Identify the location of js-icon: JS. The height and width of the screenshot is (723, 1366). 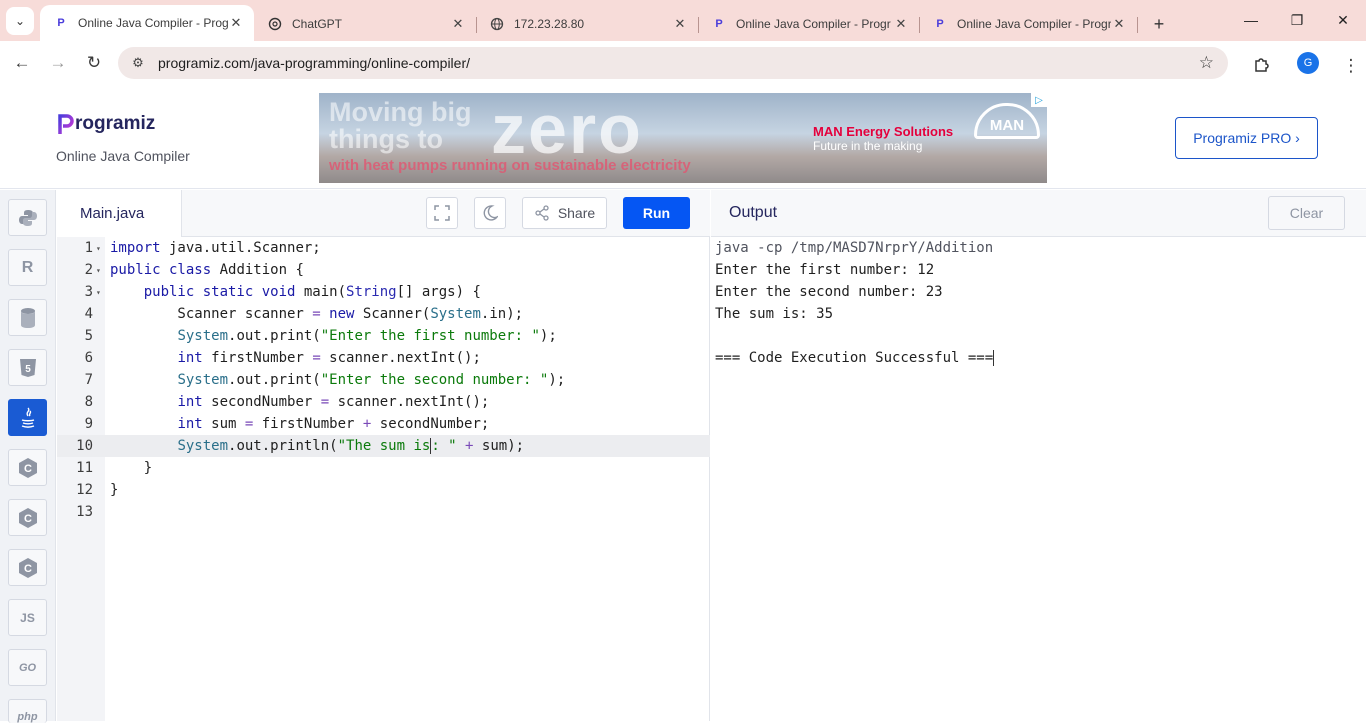
(27, 617).